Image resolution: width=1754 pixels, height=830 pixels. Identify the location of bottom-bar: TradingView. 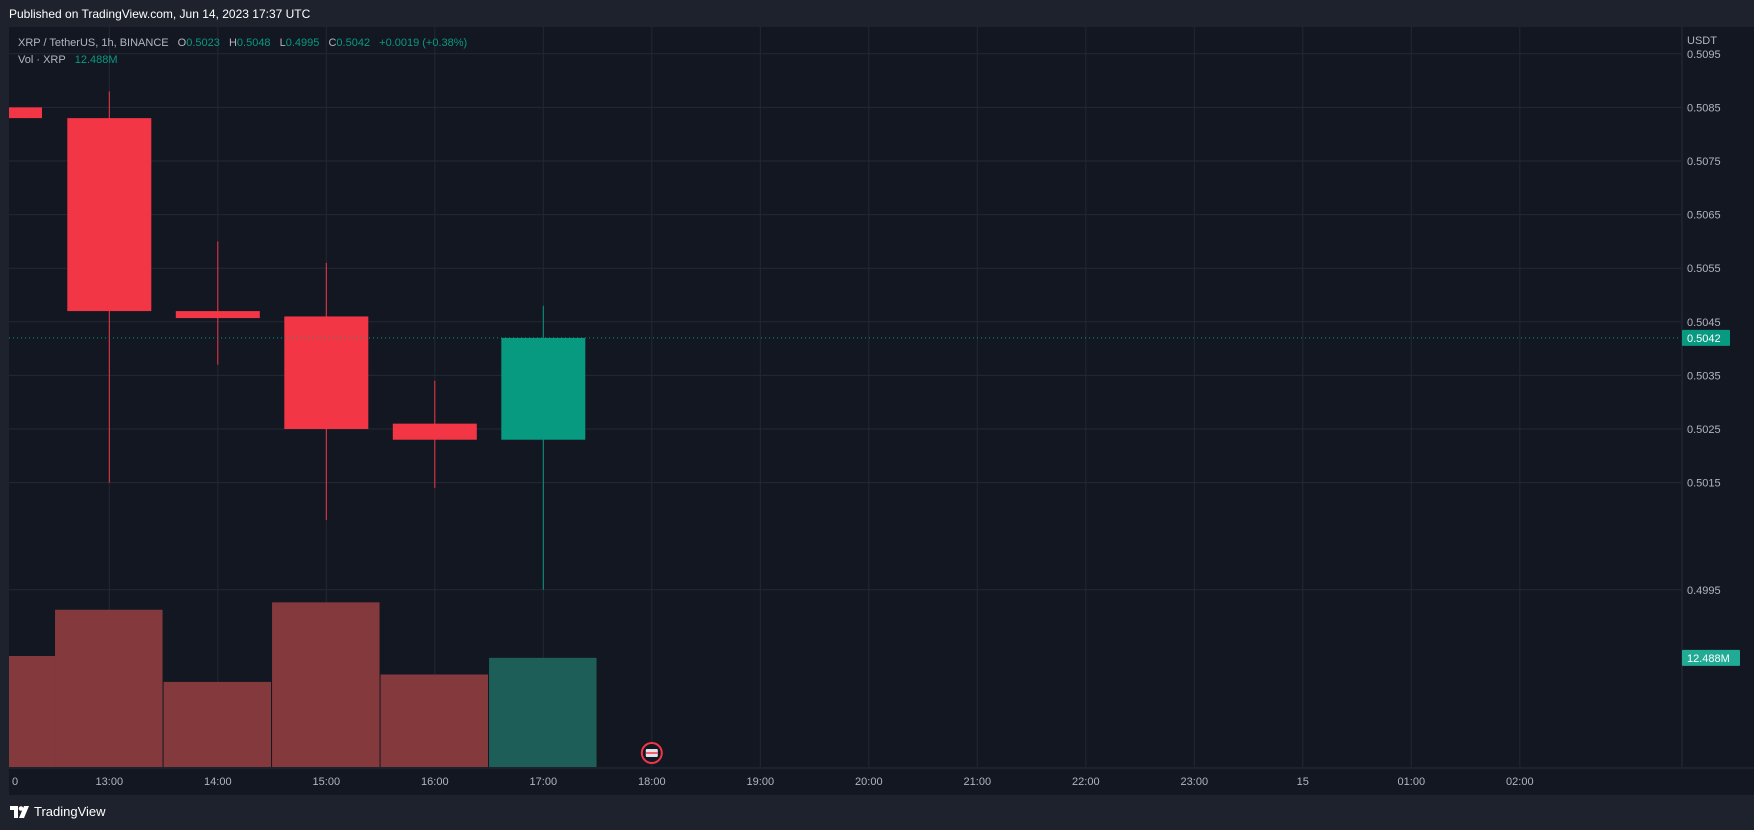
(877, 812).